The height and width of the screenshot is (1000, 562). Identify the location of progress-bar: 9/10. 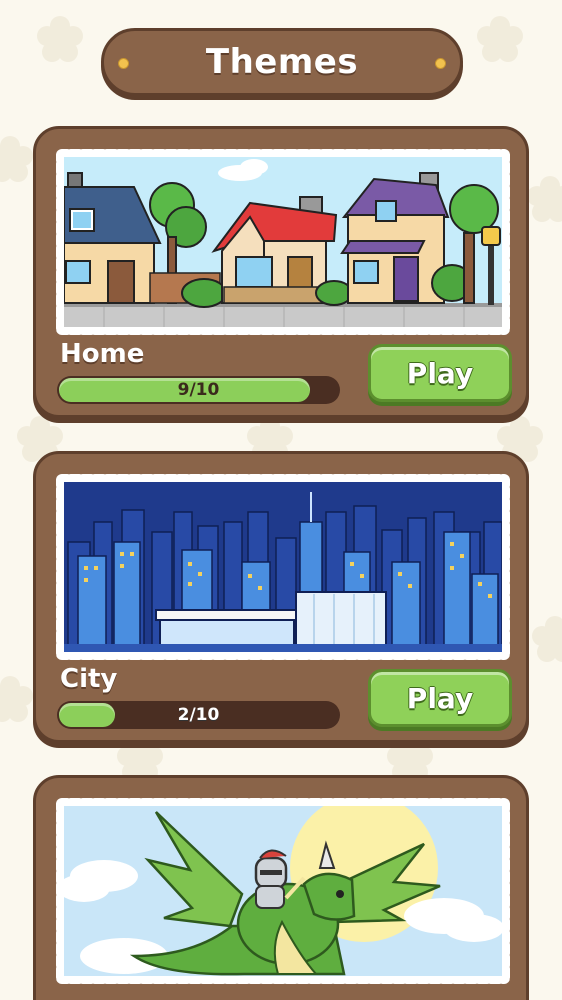
(198, 390).